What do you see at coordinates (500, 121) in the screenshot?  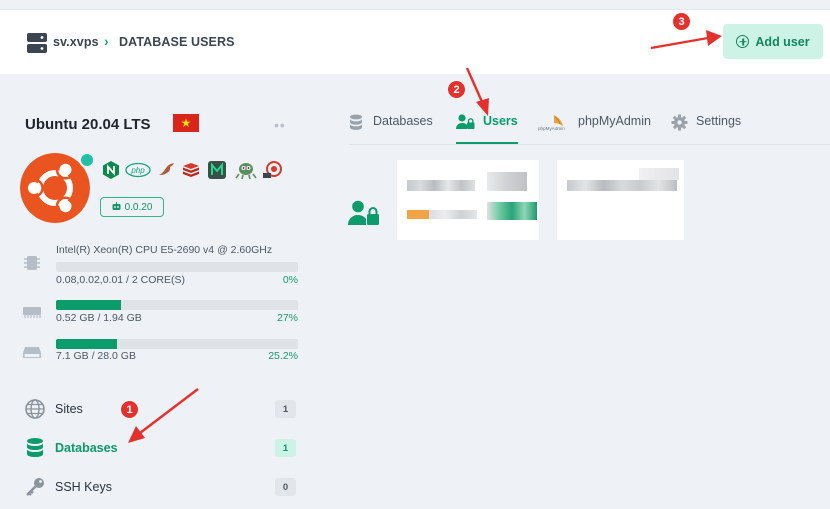 I see `tab-users-label: Users` at bounding box center [500, 121].